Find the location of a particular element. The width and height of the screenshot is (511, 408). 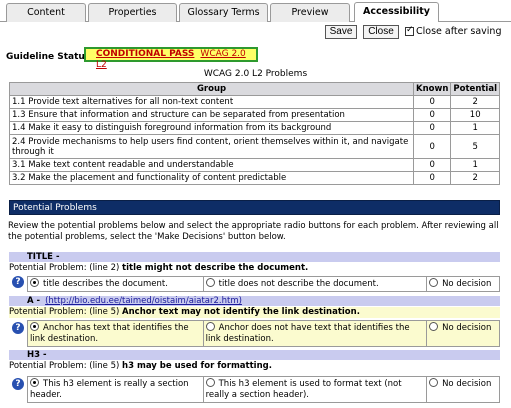

section-heading-h3: H3 - is located at coordinates (254, 355).